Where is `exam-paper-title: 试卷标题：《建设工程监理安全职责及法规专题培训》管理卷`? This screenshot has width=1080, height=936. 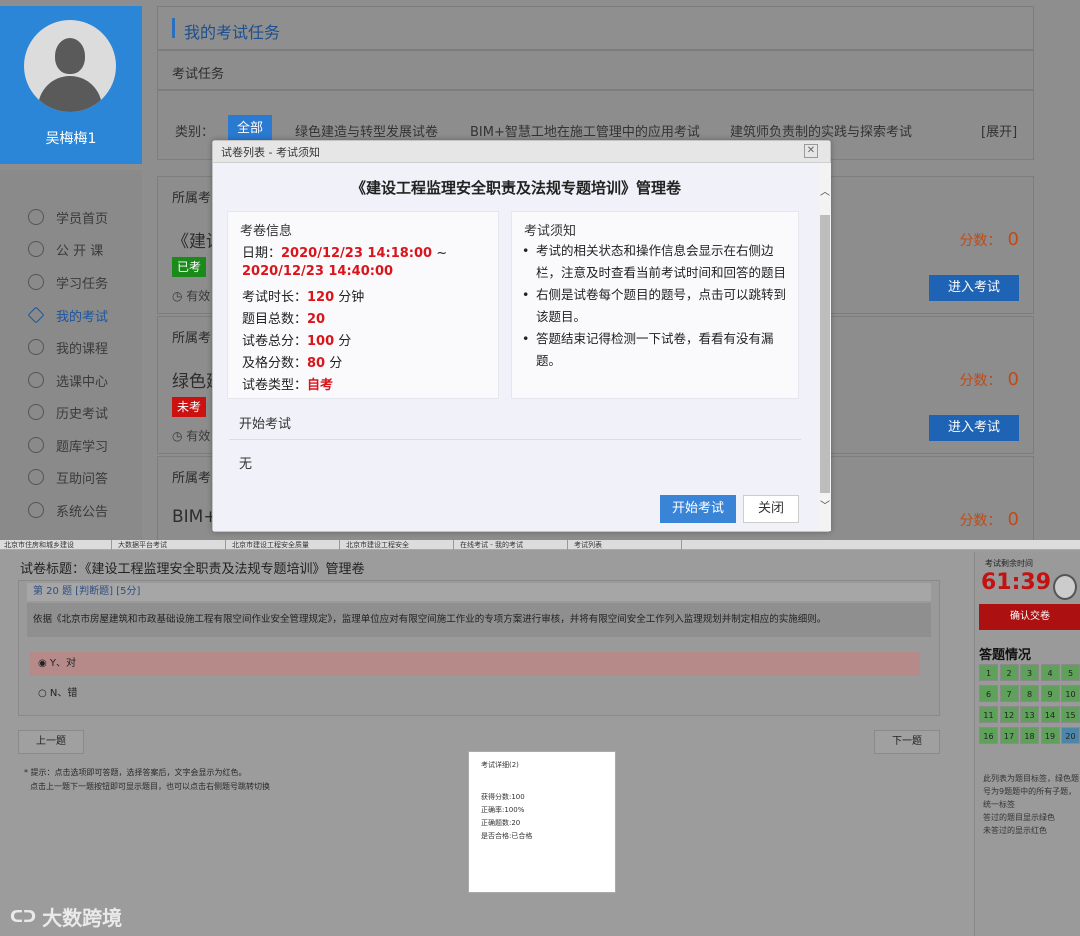 exam-paper-title: 试卷标题：《建设工程监理安全职责及法规专题培训》管理卷 is located at coordinates (192, 569).